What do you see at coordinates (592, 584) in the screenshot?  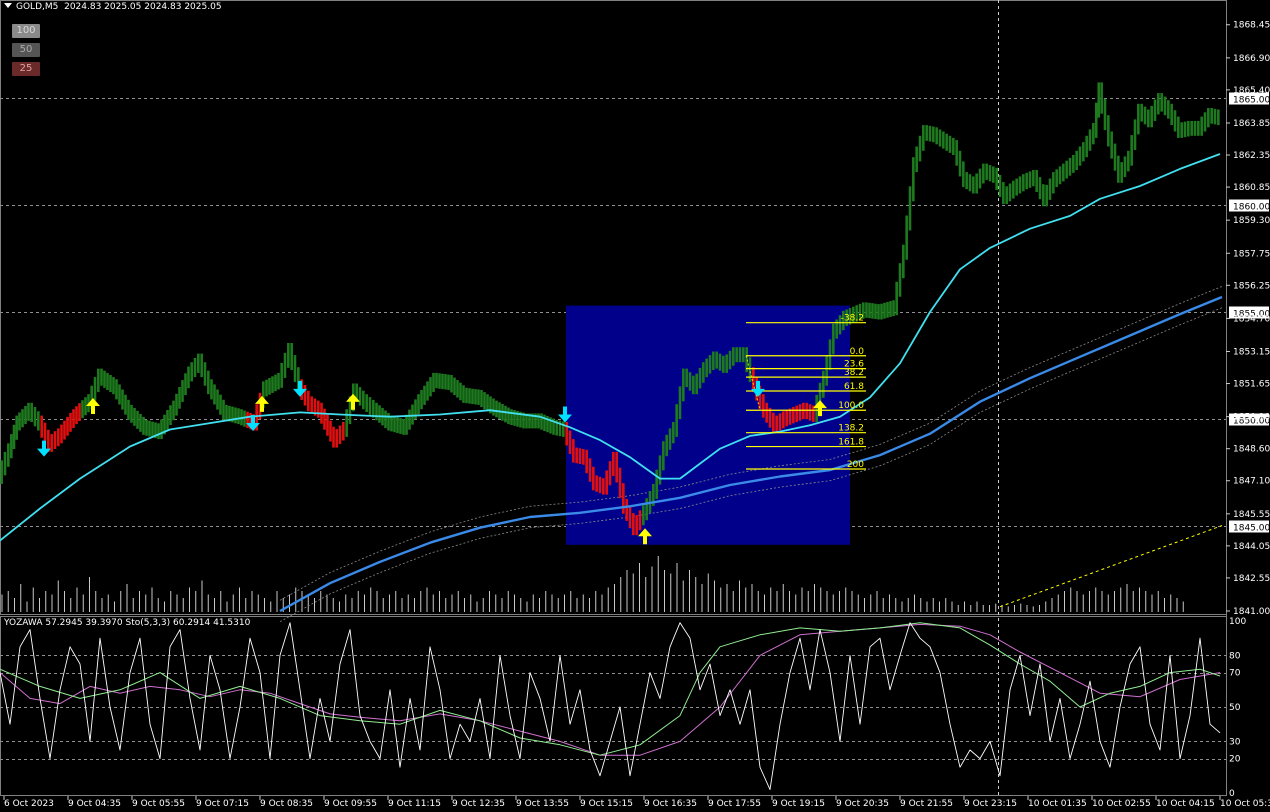 I see `volume-histogram` at bounding box center [592, 584].